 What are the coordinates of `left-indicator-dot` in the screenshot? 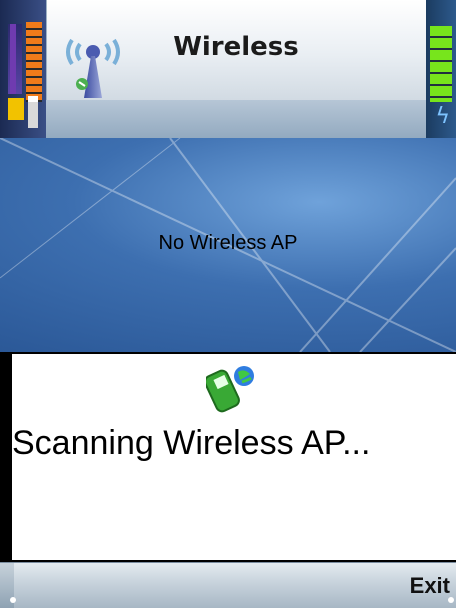 It's located at (13, 600).